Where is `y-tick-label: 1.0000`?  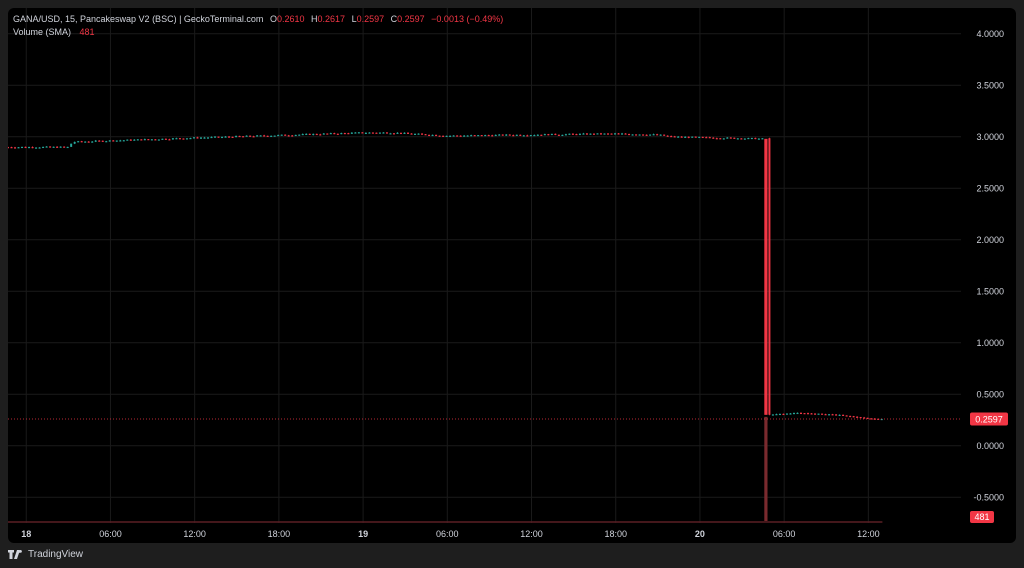 y-tick-label: 1.0000 is located at coordinates (990, 343).